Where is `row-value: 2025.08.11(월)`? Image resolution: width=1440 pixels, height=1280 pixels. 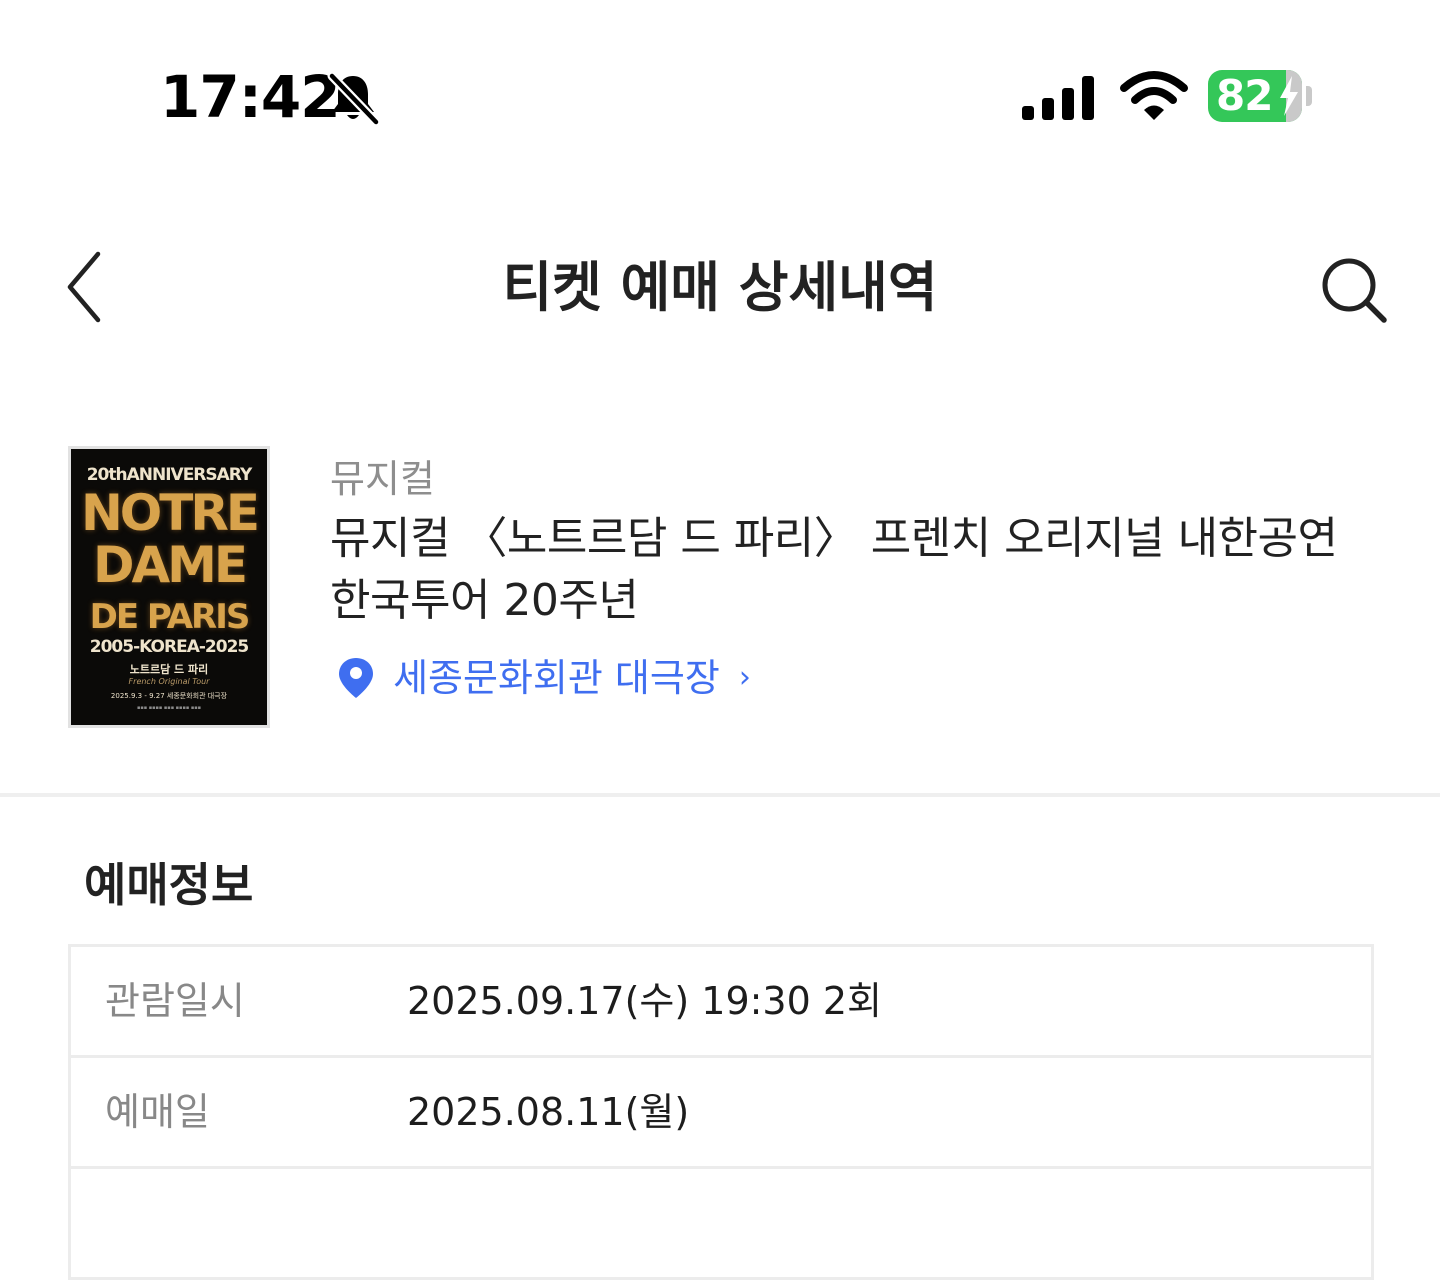 row-value: 2025.08.11(월) is located at coordinates (548, 1112).